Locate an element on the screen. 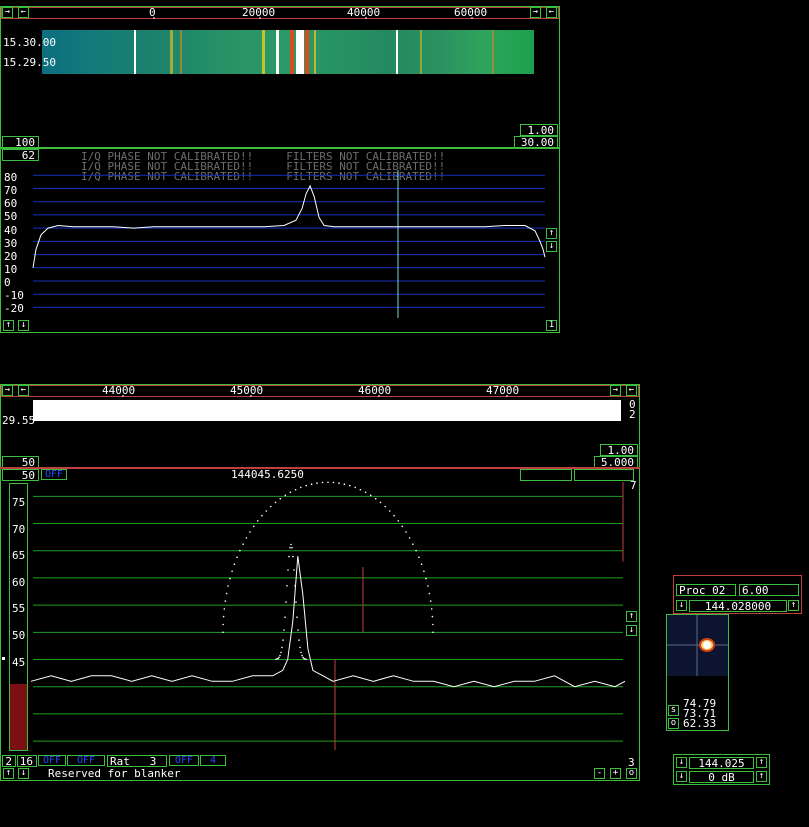  bottom-right-digit: 2 is located at coordinates (632, 414).